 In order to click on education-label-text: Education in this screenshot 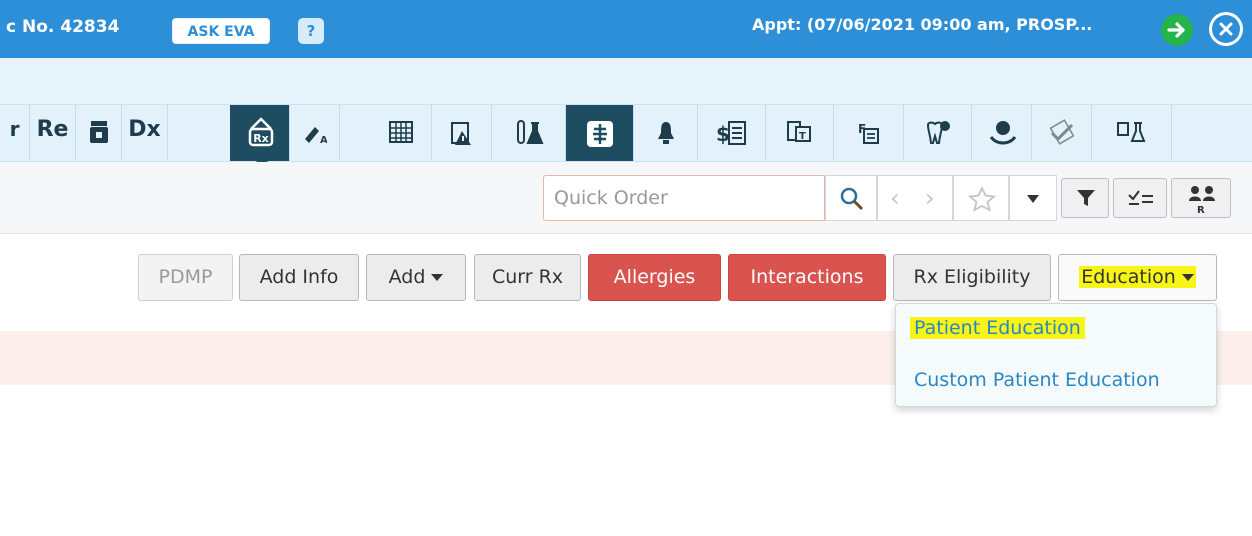, I will do `click(1128, 277)`.